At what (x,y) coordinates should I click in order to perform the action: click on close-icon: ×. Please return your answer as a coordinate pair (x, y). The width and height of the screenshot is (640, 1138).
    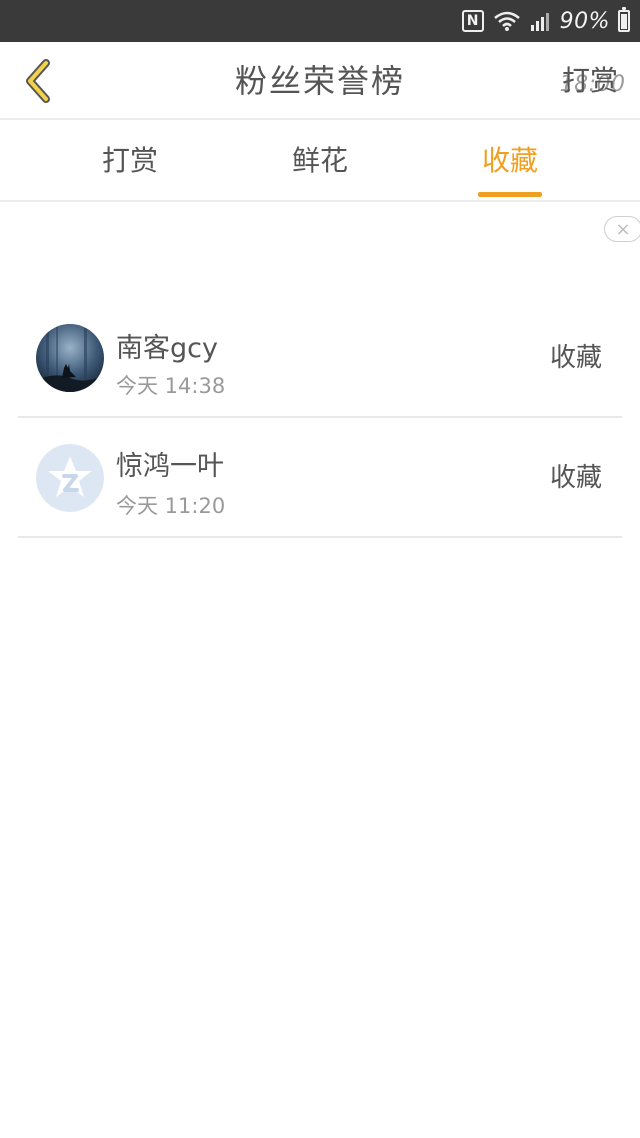
    Looking at the image, I should click on (623, 229).